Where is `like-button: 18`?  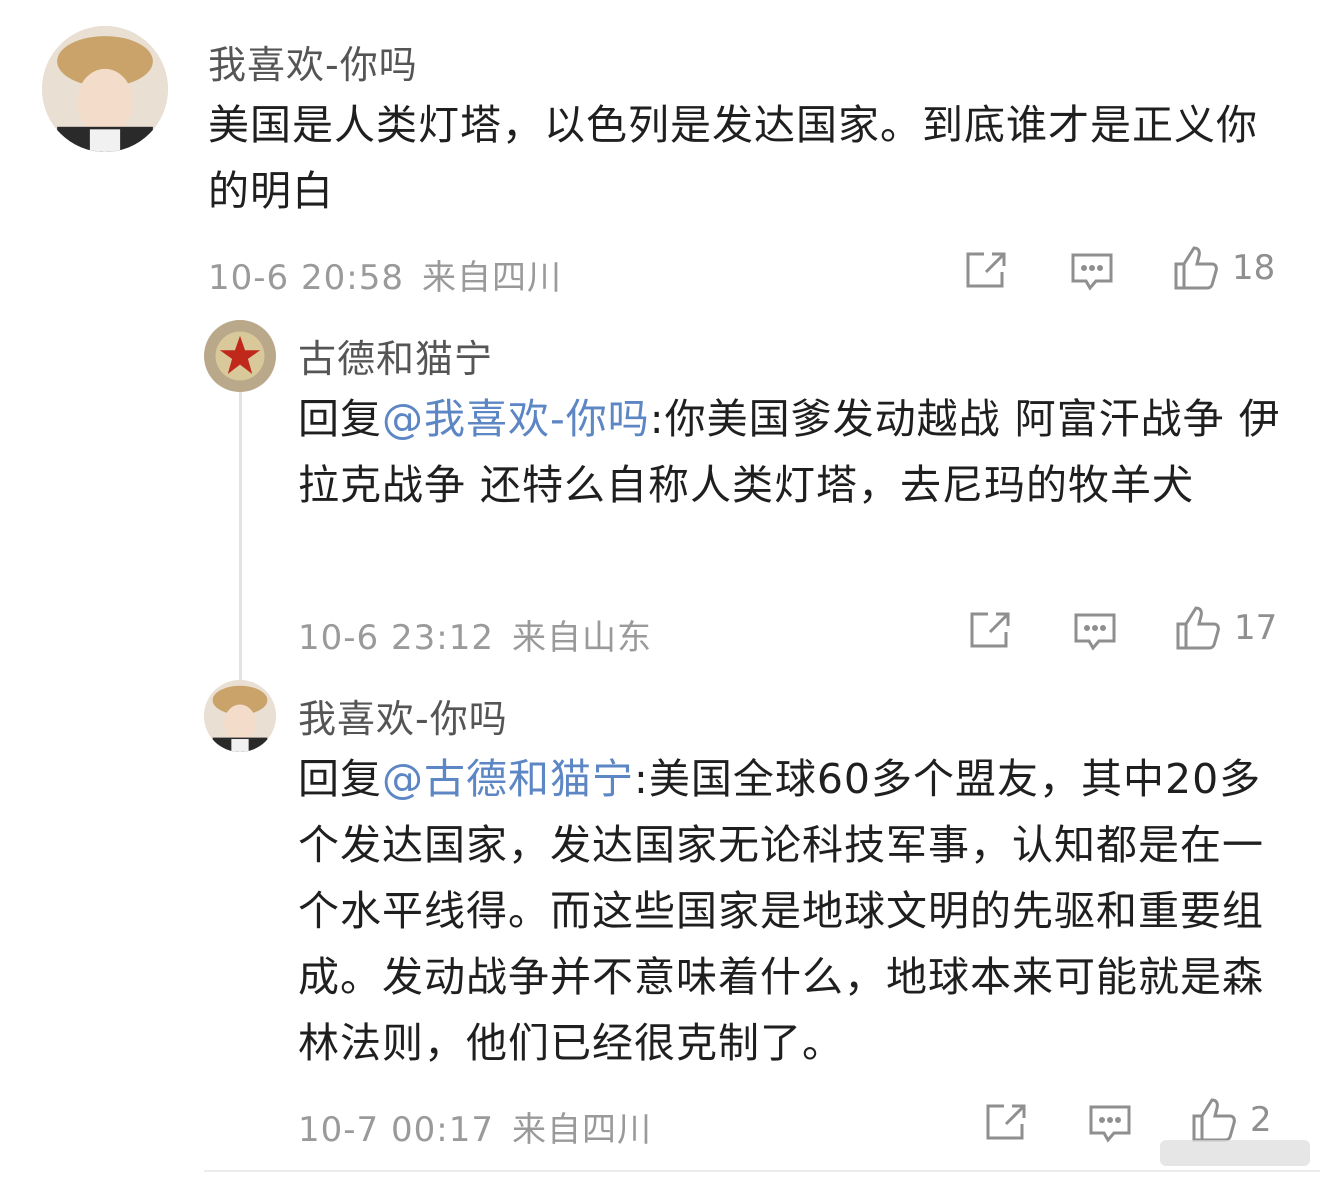 like-button: 18 is located at coordinates (1223, 268).